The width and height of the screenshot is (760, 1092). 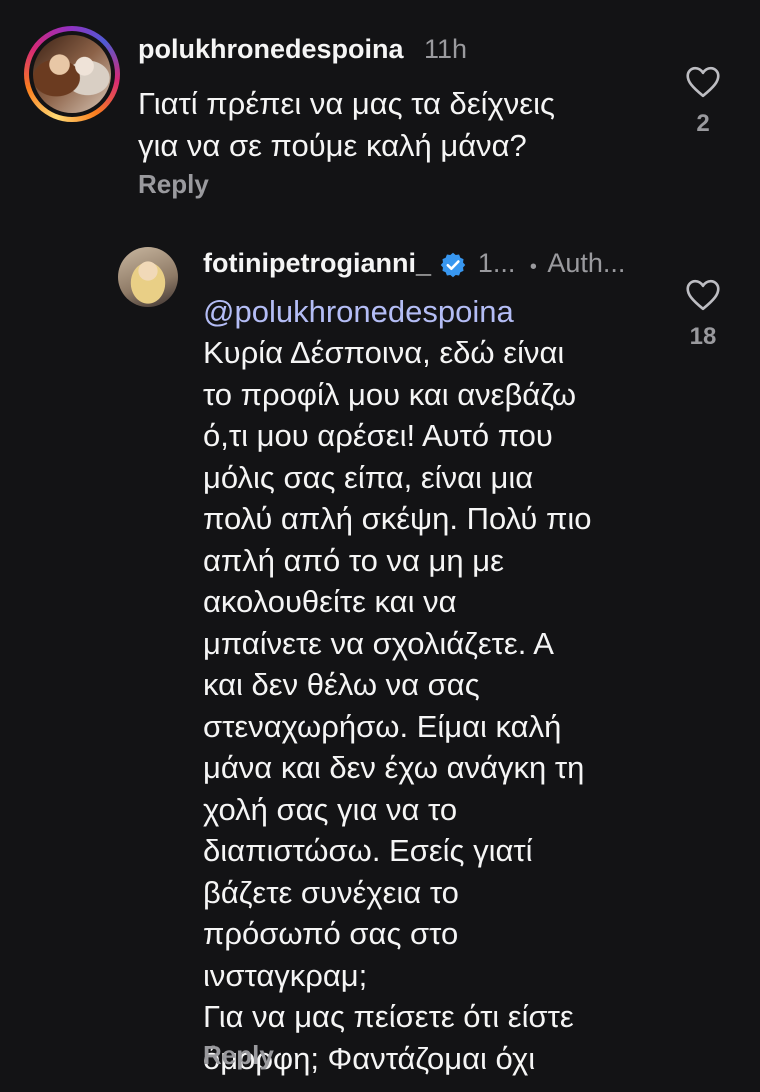 I want to click on comment-username: fotinipetrogianni_, so click(x=317, y=263).